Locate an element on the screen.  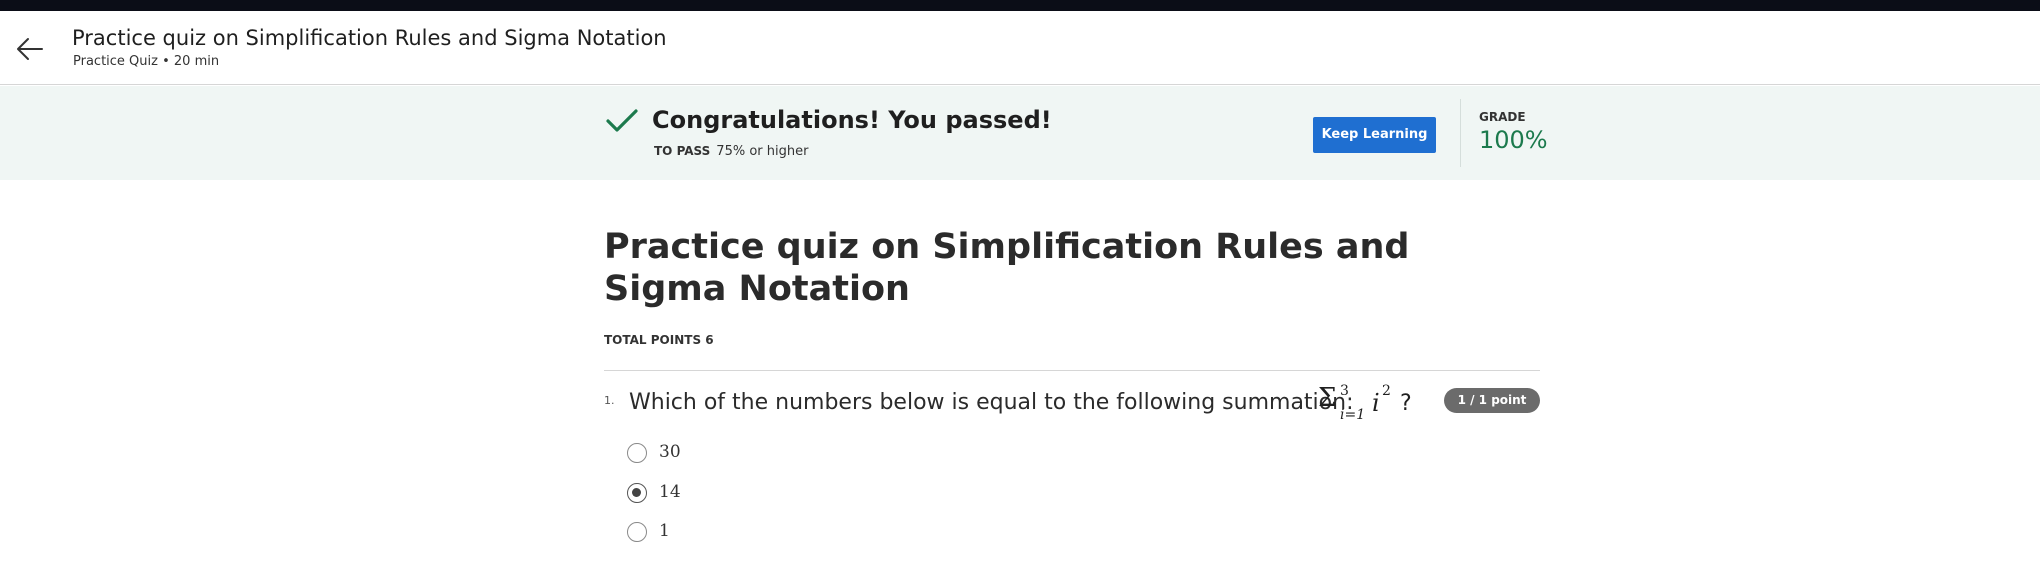
to-pass-info: TO PASS 75% or higher is located at coordinates (731, 151).